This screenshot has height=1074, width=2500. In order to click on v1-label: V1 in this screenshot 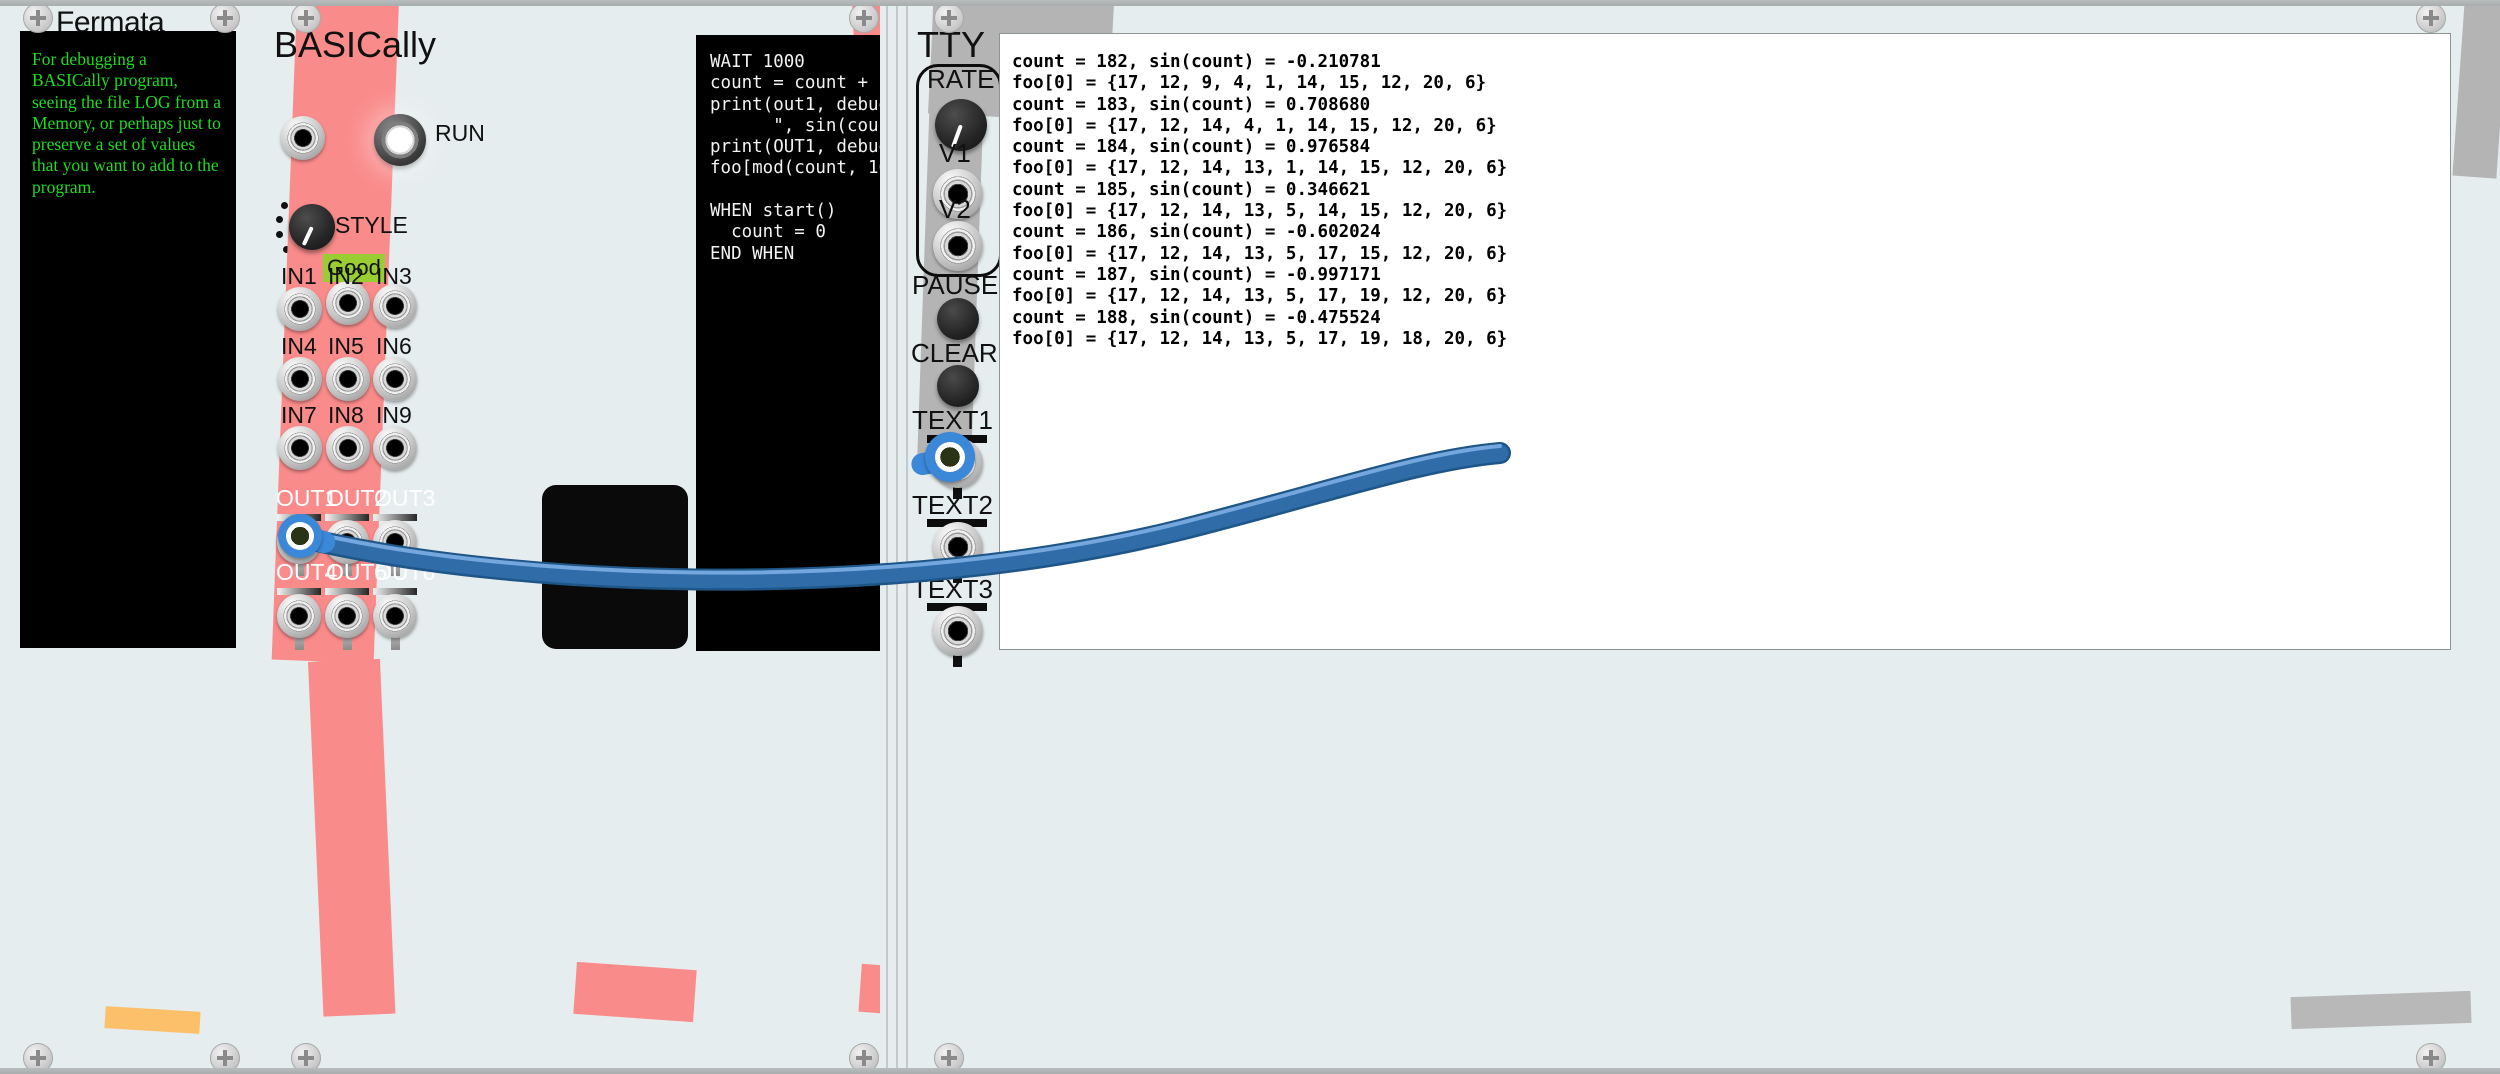, I will do `click(955, 153)`.